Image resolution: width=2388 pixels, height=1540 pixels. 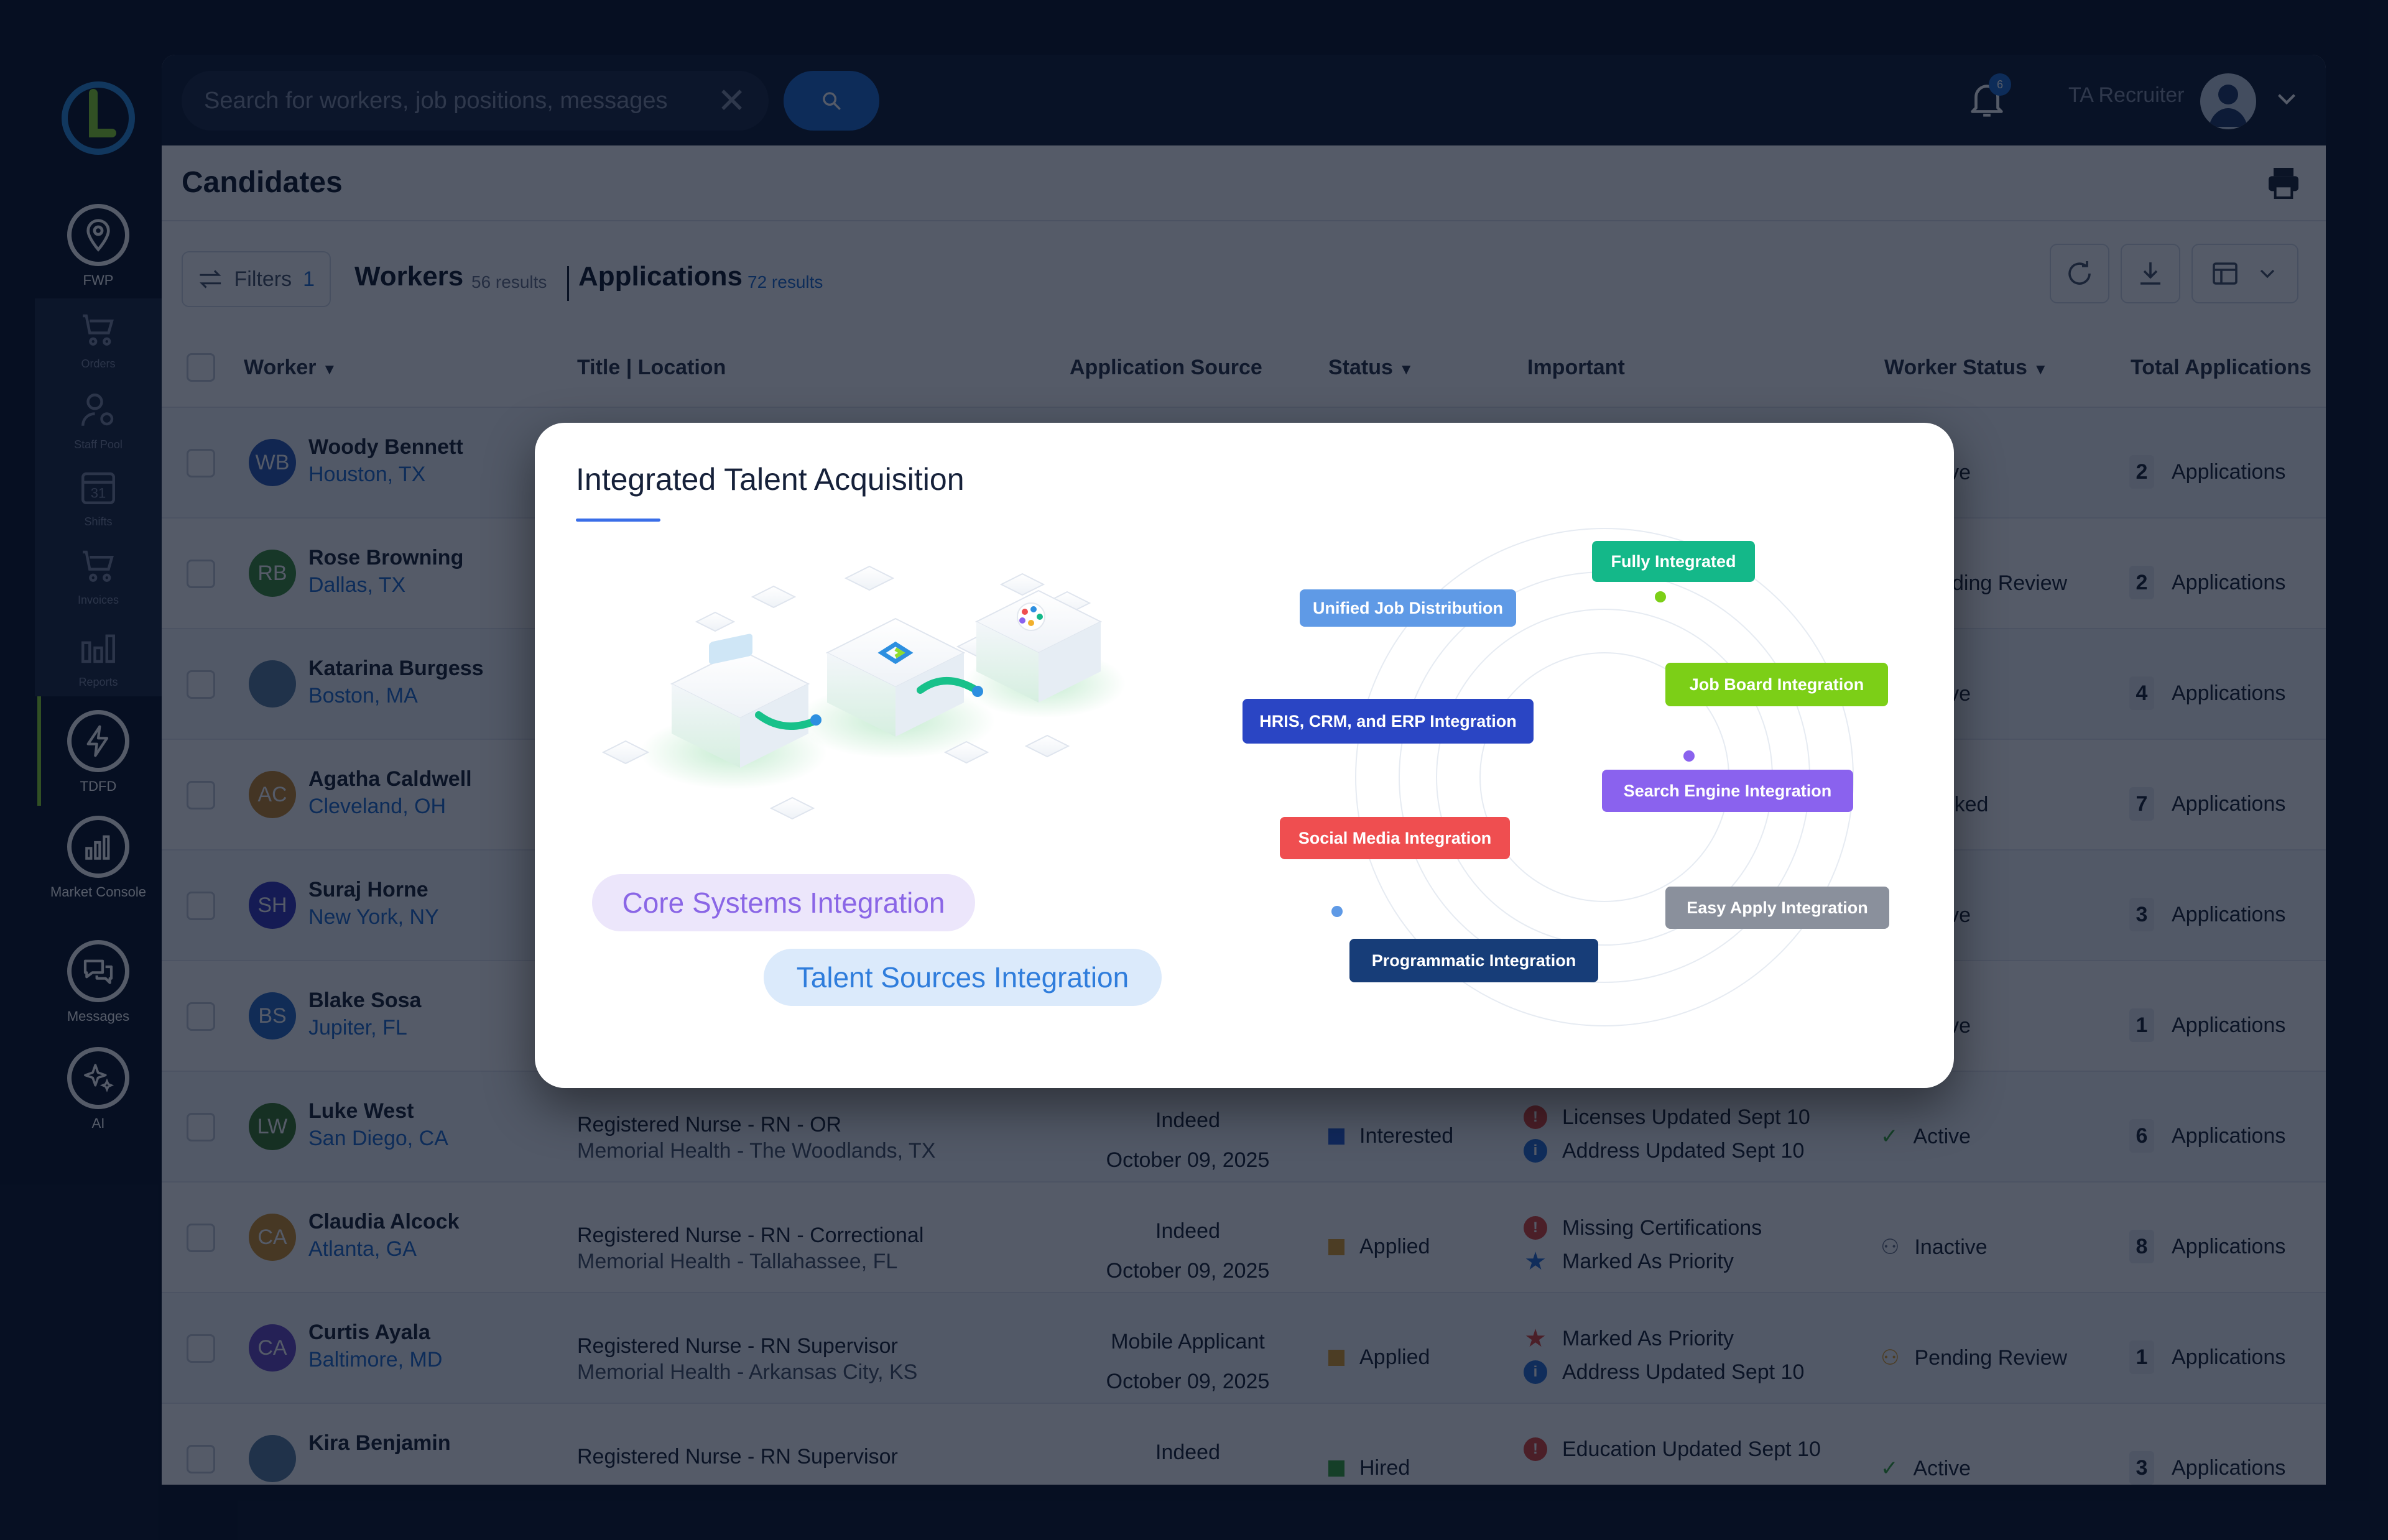 What do you see at coordinates (2283, 183) in the screenshot?
I see `printer-icon` at bounding box center [2283, 183].